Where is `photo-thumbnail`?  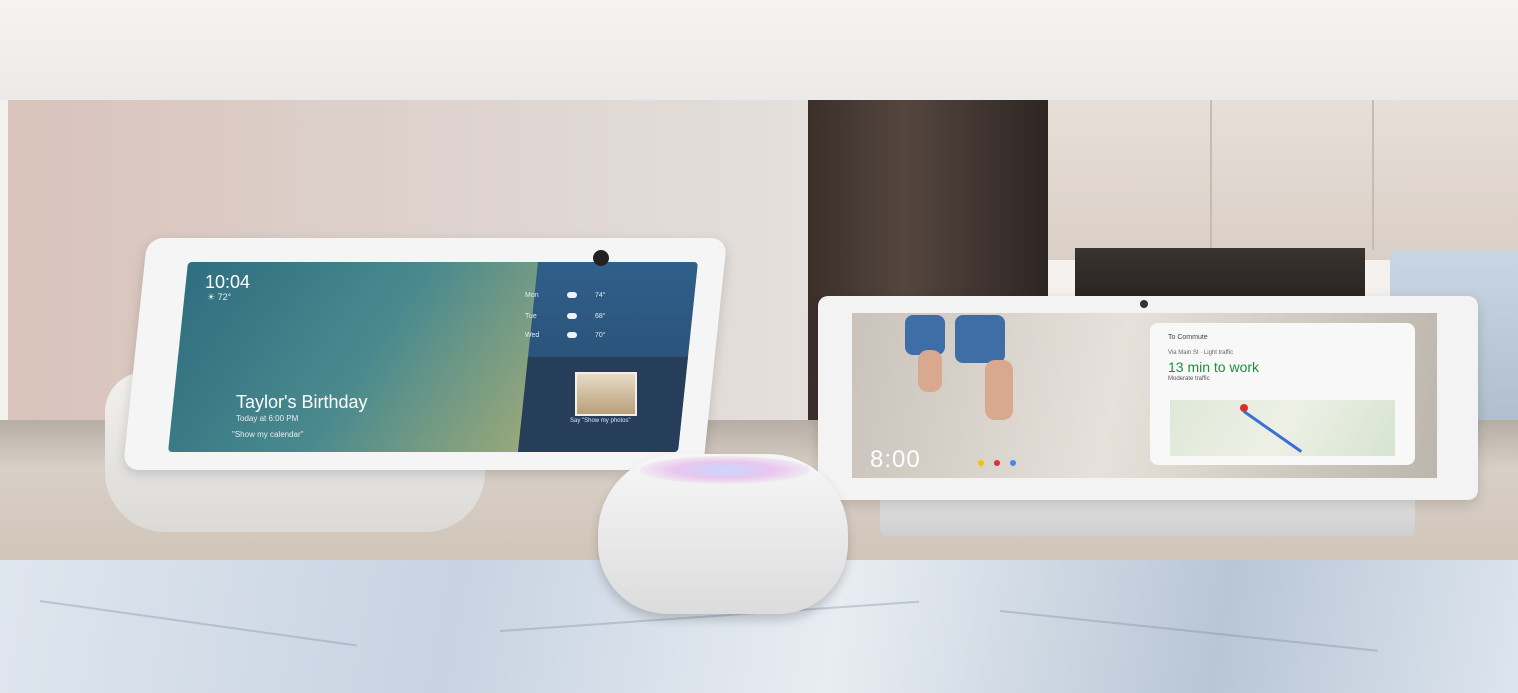 photo-thumbnail is located at coordinates (606, 394).